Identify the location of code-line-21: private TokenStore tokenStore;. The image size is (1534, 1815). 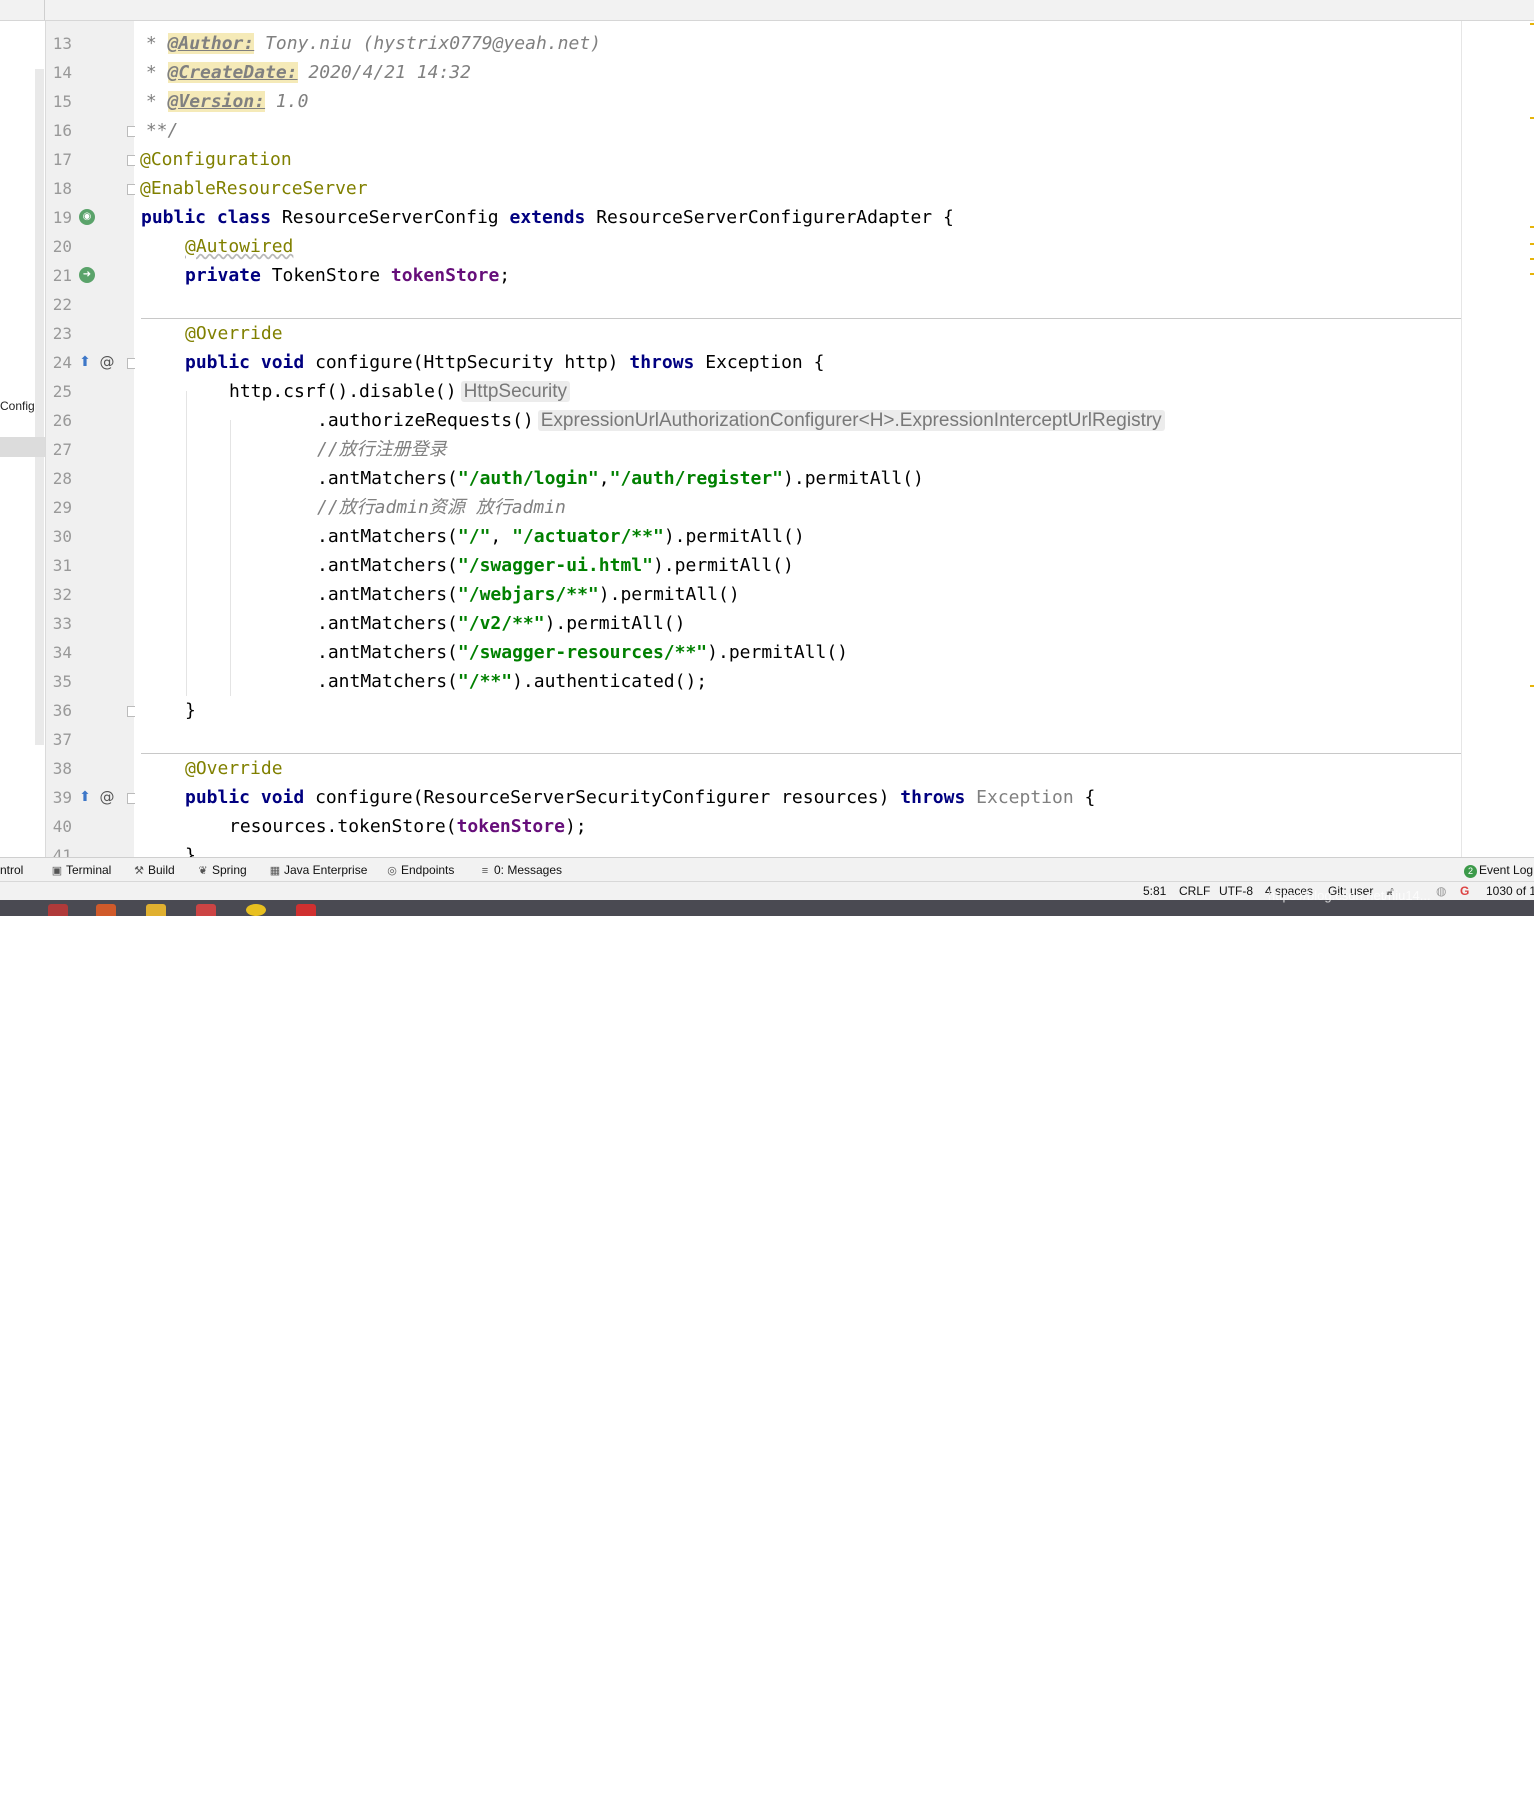
(347, 275).